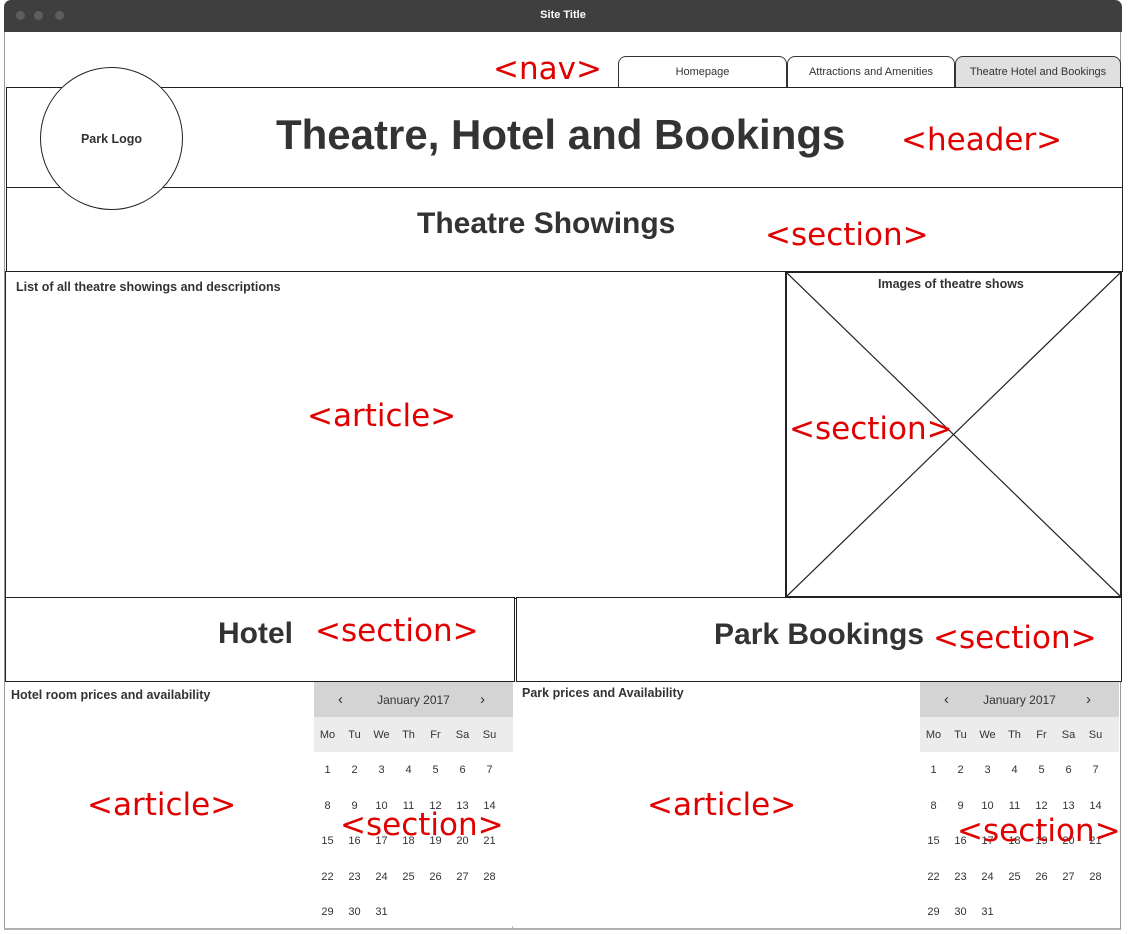 The image size is (1128, 934). I want to click on page-title: Theatre, Hotel and Bookings, so click(561, 134).